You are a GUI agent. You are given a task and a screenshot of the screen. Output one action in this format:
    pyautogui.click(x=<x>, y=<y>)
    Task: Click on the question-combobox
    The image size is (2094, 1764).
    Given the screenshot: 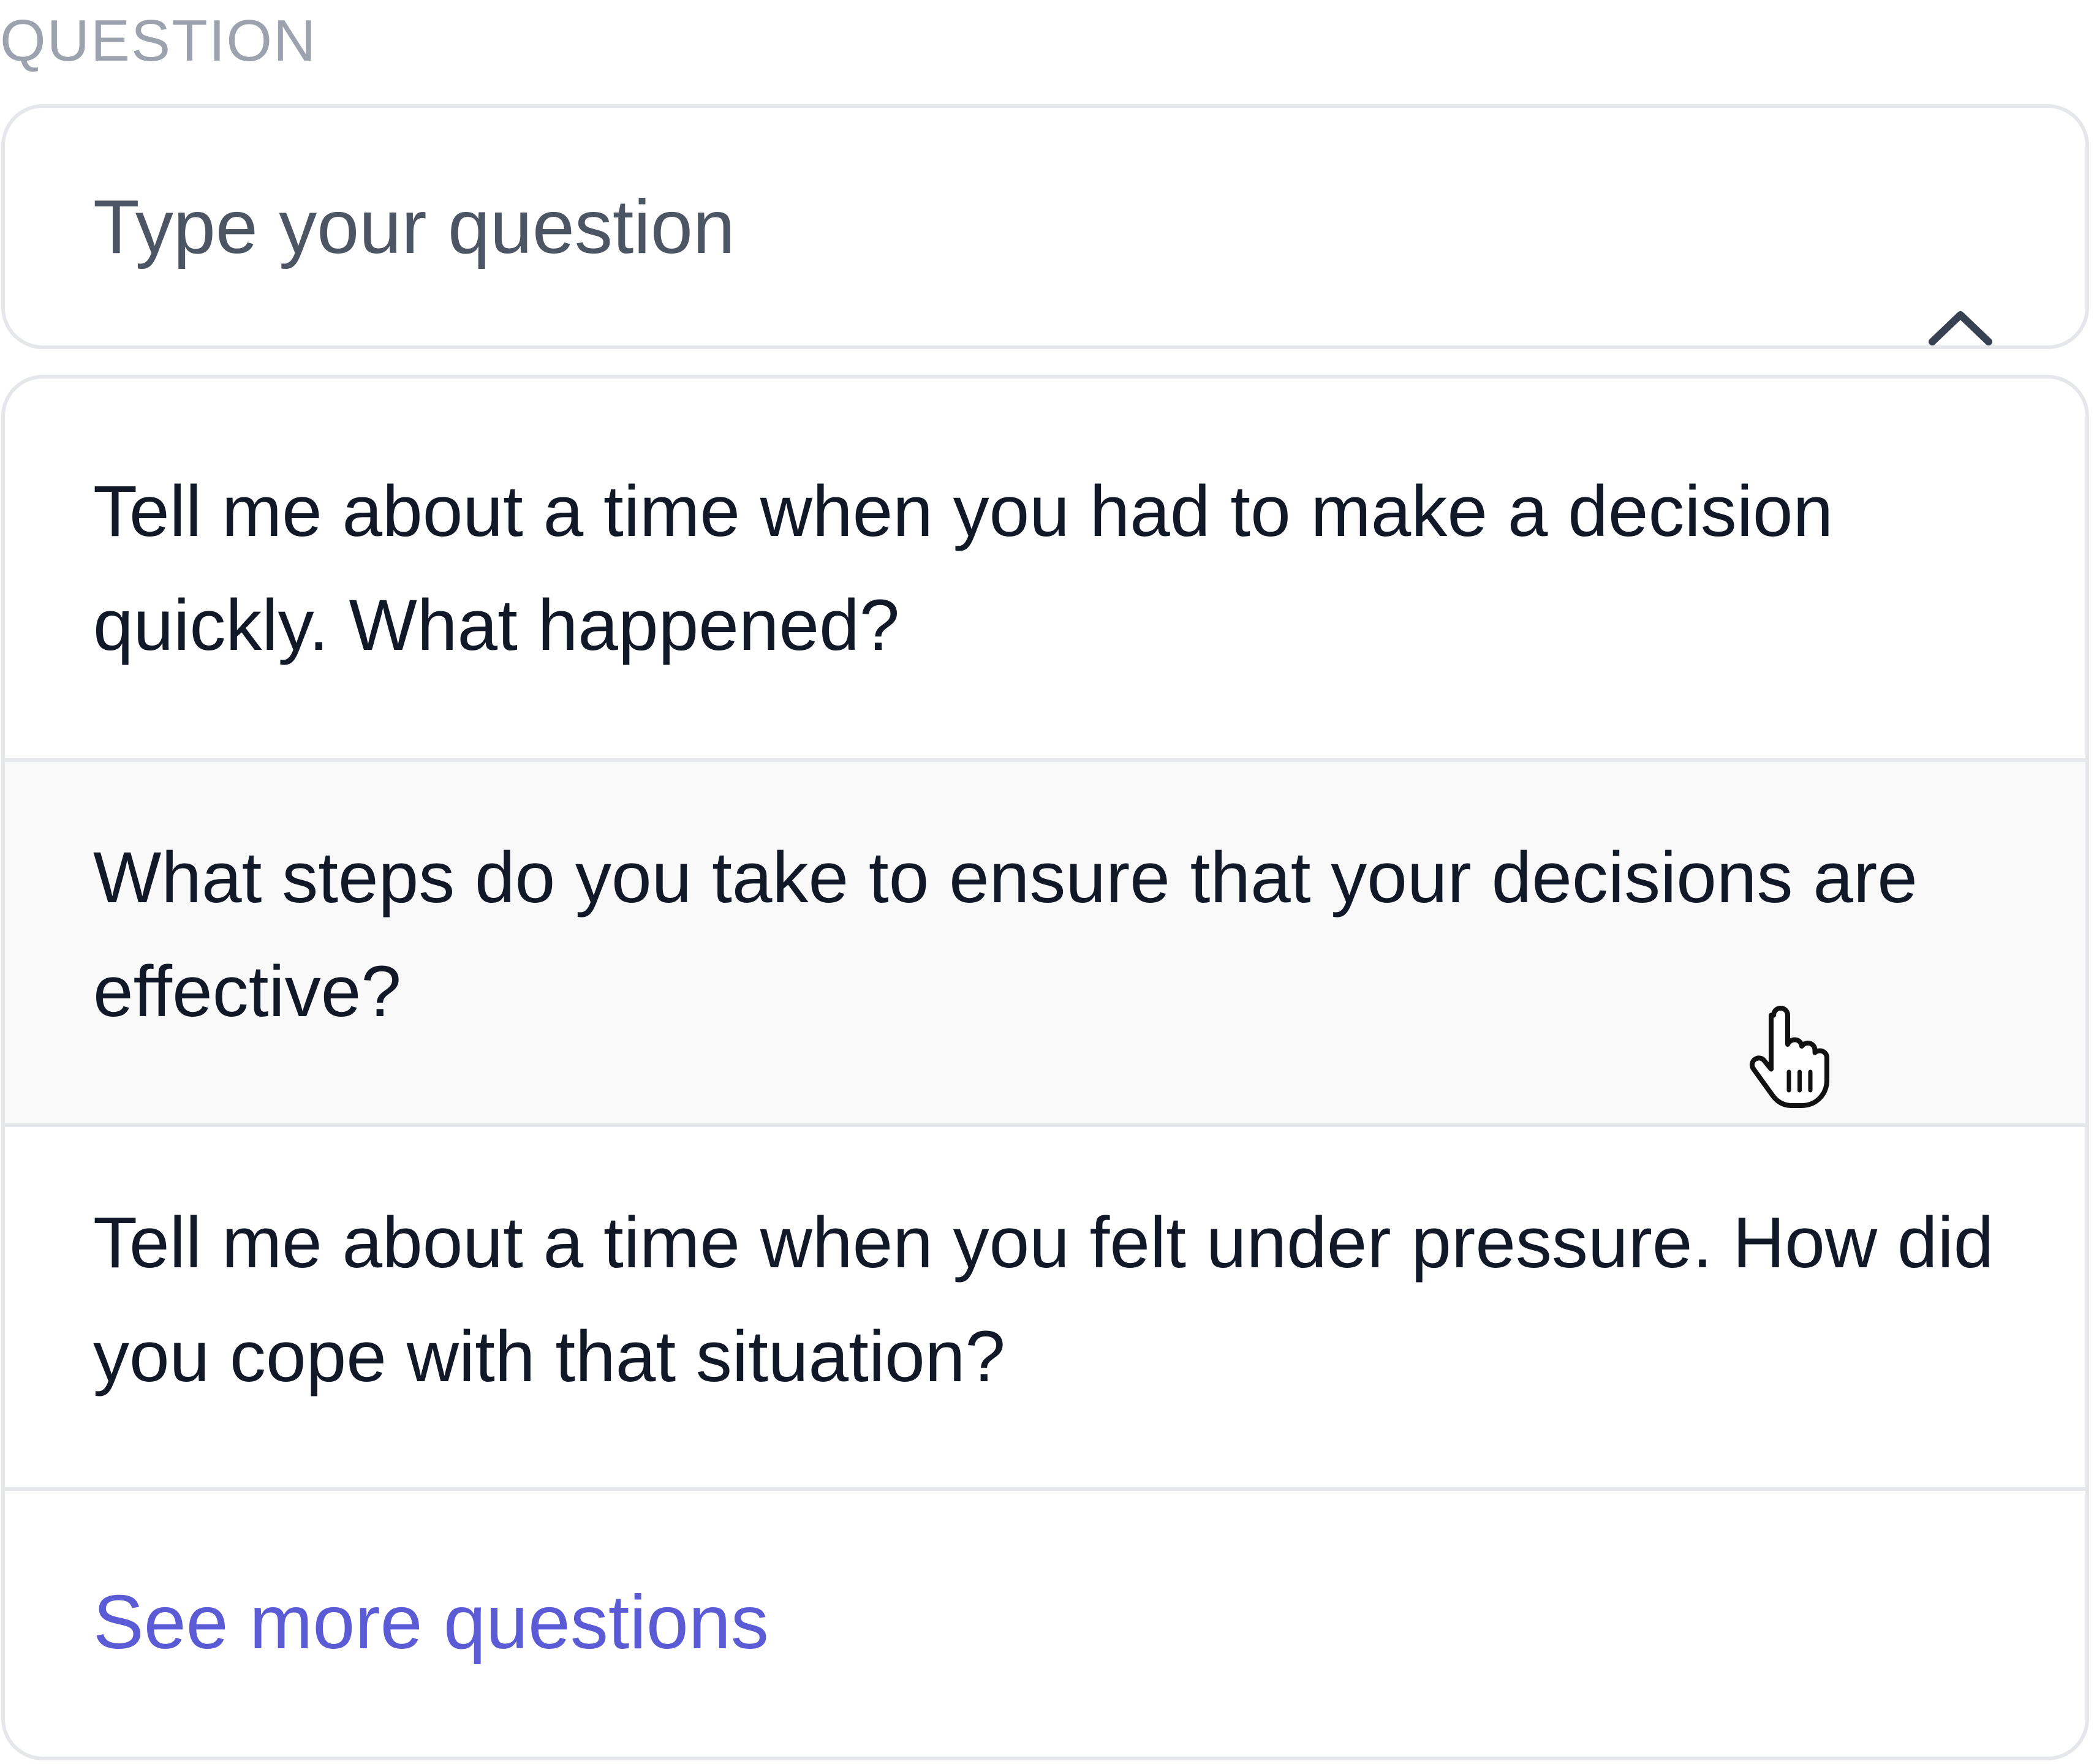 What is the action you would take?
    pyautogui.click(x=1045, y=226)
    